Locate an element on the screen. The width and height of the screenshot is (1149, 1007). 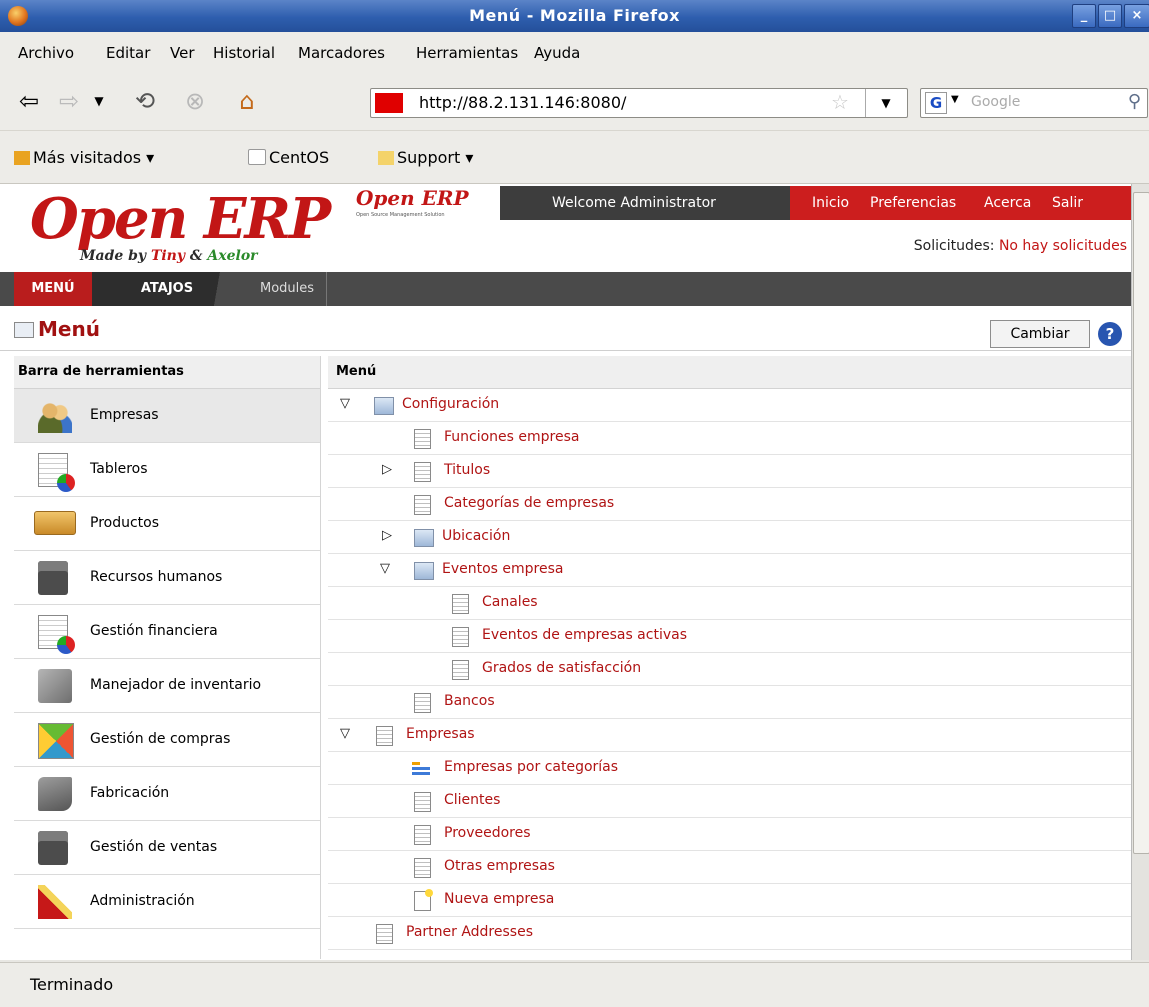
openerp-logo: Open ERP Made by Tiny & Axelor is located at coordinates (182, 229).